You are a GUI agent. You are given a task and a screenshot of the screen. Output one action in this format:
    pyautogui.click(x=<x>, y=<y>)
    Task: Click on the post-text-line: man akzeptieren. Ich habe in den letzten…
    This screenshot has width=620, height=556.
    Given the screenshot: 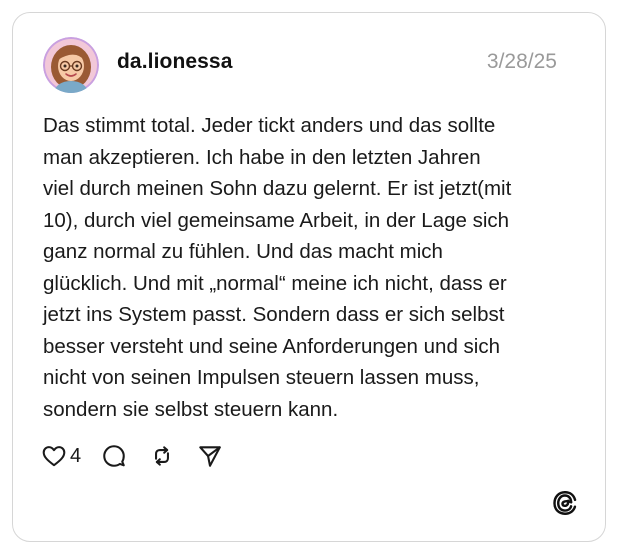 What is the action you would take?
    pyautogui.click(x=262, y=157)
    